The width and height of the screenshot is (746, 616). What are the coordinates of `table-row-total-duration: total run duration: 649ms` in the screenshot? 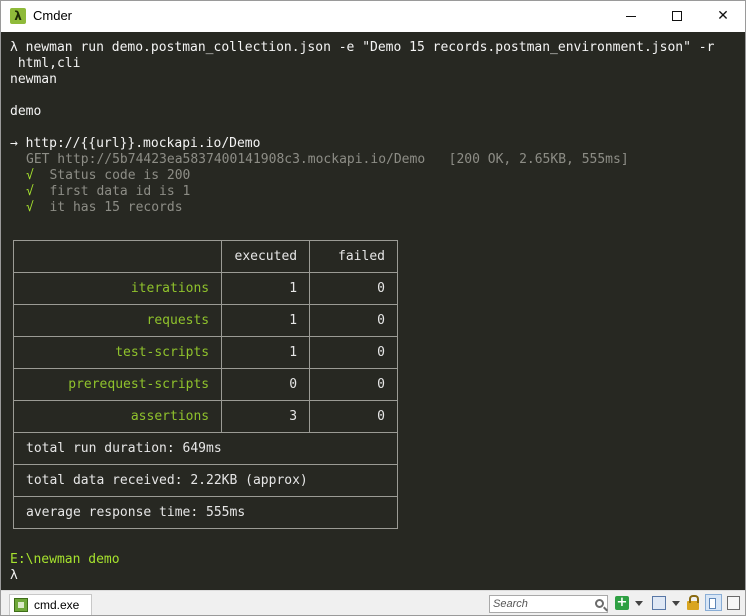 It's located at (205, 448).